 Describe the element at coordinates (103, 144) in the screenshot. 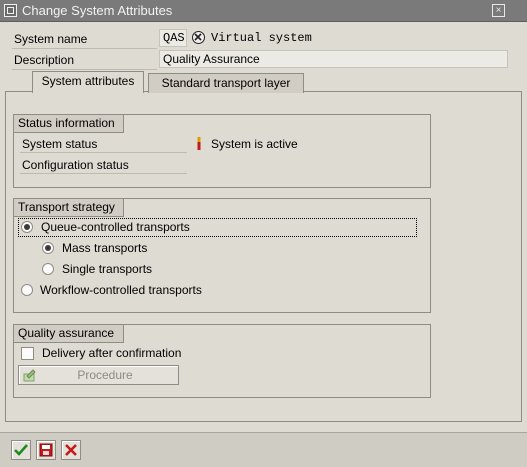

I see `system-status-label: System status` at that location.